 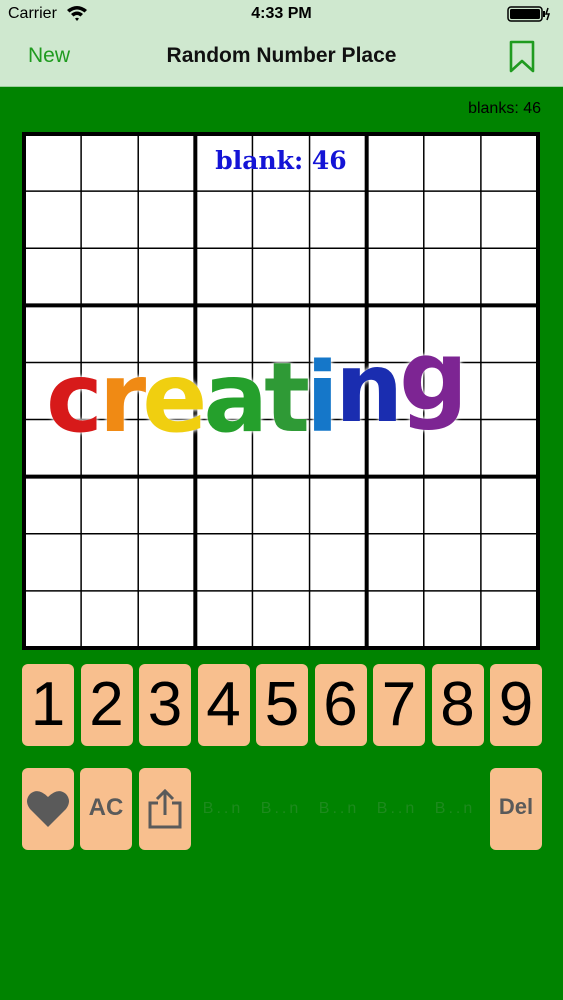 What do you see at coordinates (457, 705) in the screenshot?
I see `number-key-8: 8` at bounding box center [457, 705].